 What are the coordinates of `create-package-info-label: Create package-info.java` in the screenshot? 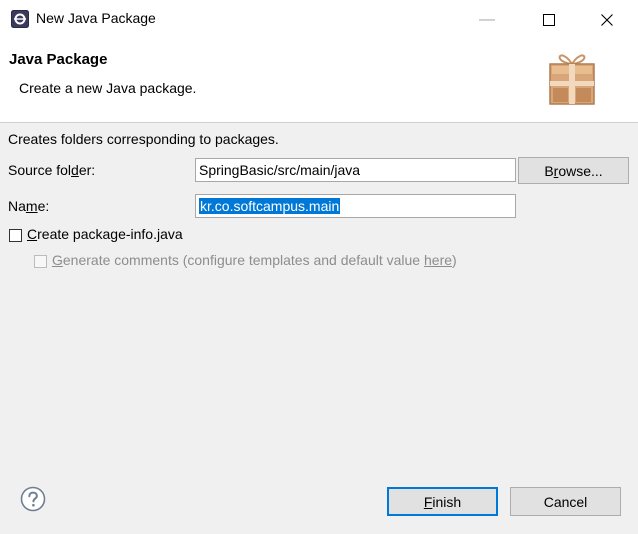 It's located at (105, 234).